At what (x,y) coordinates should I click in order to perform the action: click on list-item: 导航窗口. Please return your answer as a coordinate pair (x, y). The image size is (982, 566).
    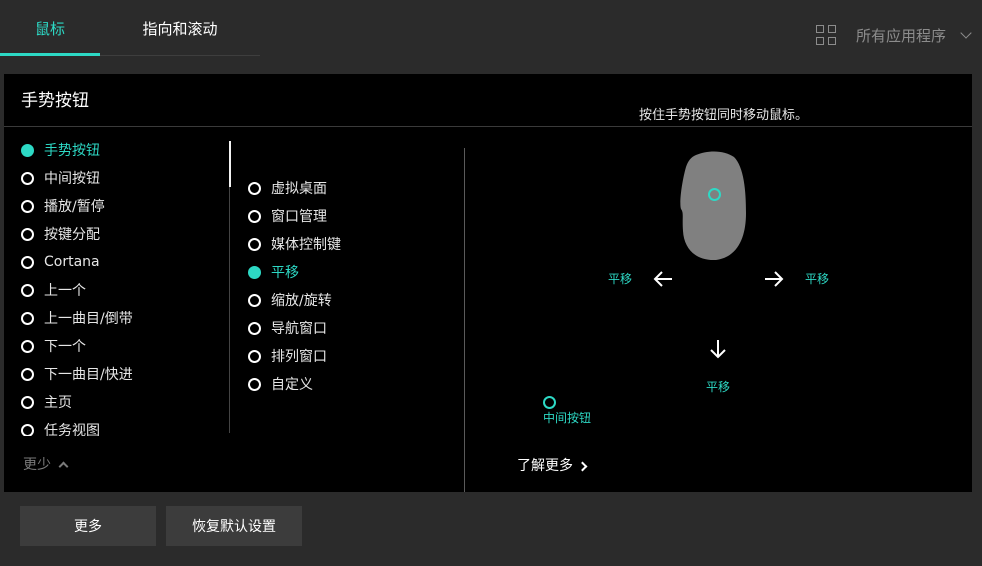
    Looking at the image, I should click on (287, 328).